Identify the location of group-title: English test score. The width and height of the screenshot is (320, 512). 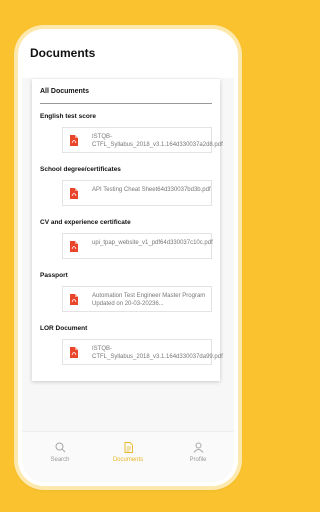
(68, 116).